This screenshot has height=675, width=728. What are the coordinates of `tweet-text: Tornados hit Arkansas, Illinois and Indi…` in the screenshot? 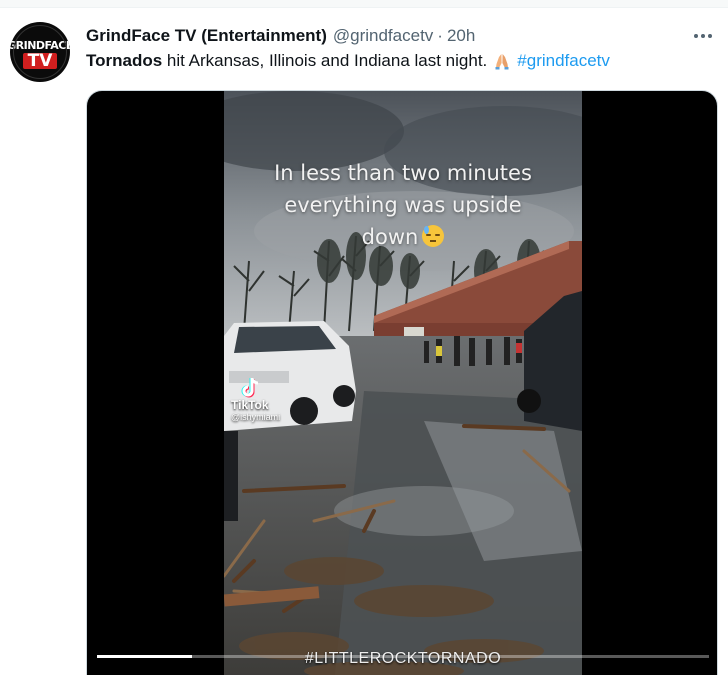 It's located at (348, 61).